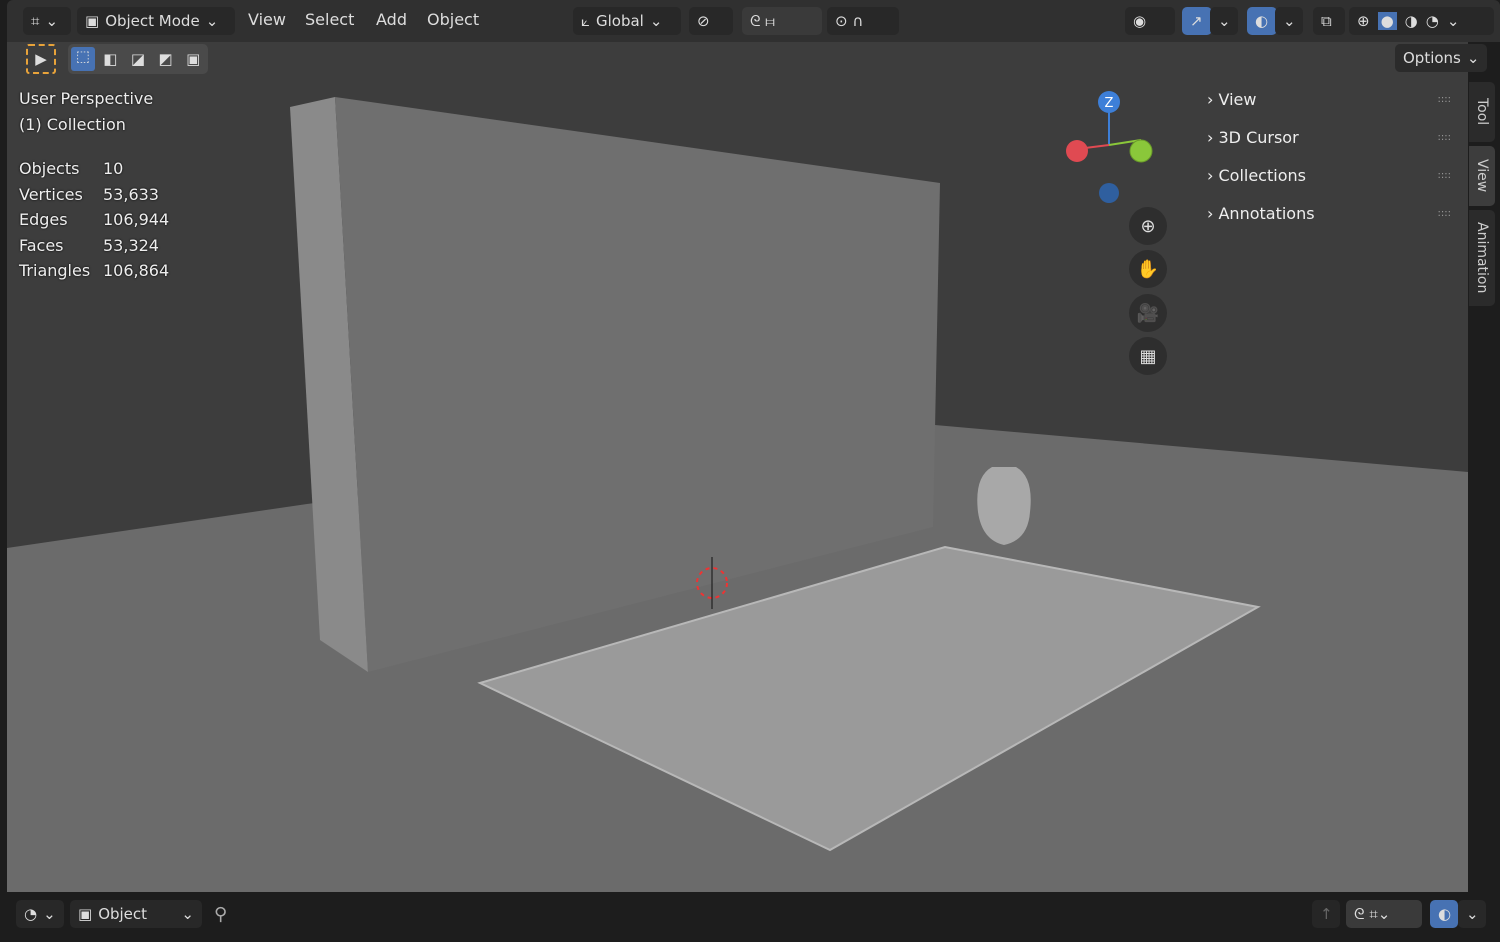 Image resolution: width=1500 pixels, height=942 pixels. I want to click on editor-type-button: ◔ ⌄, so click(40, 914).